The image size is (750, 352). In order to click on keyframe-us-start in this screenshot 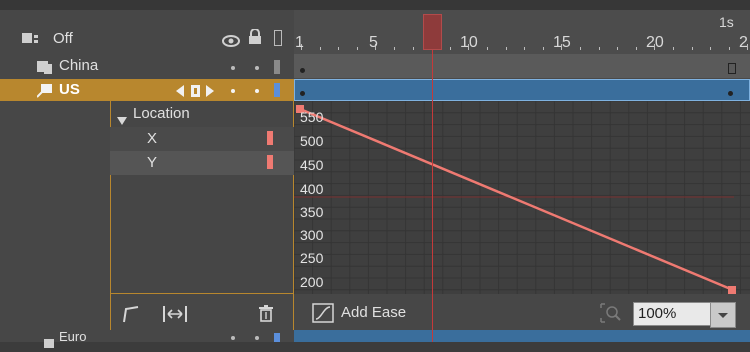, I will do `click(302, 93)`.